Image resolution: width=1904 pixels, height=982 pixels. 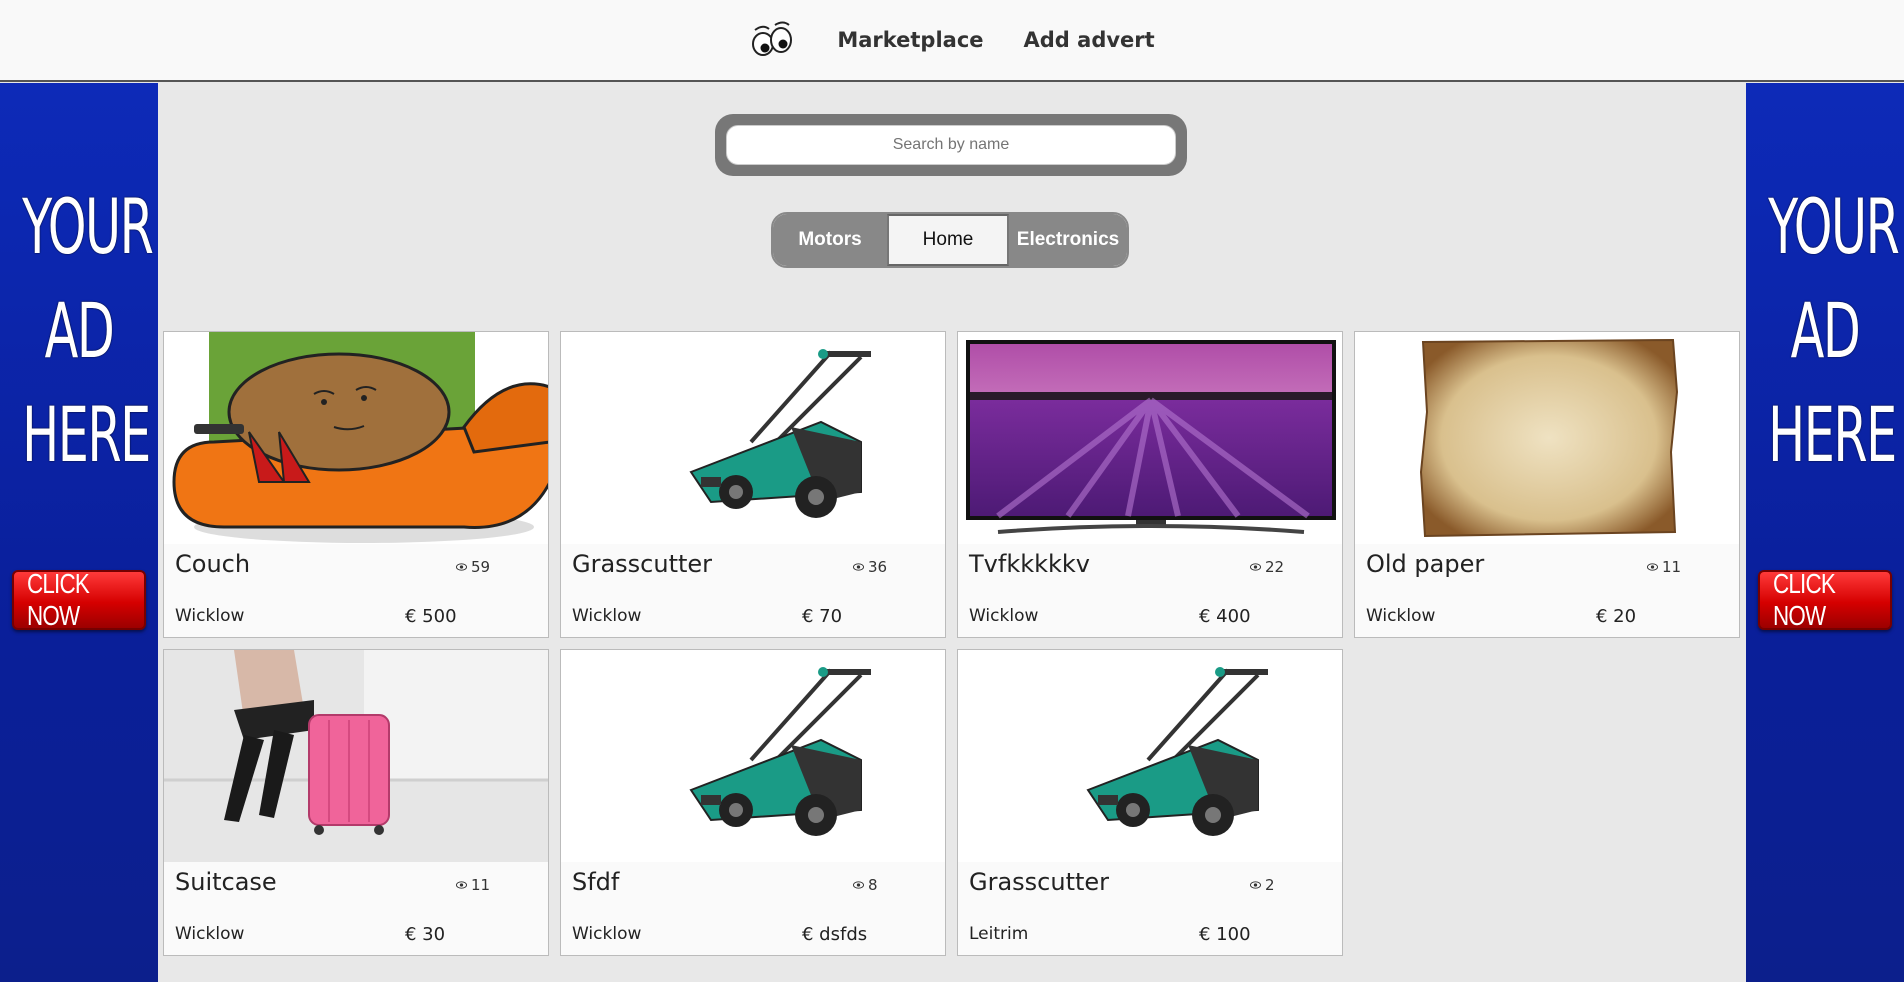 What do you see at coordinates (865, 885) in the screenshot?
I see `listing-views: 8` at bounding box center [865, 885].